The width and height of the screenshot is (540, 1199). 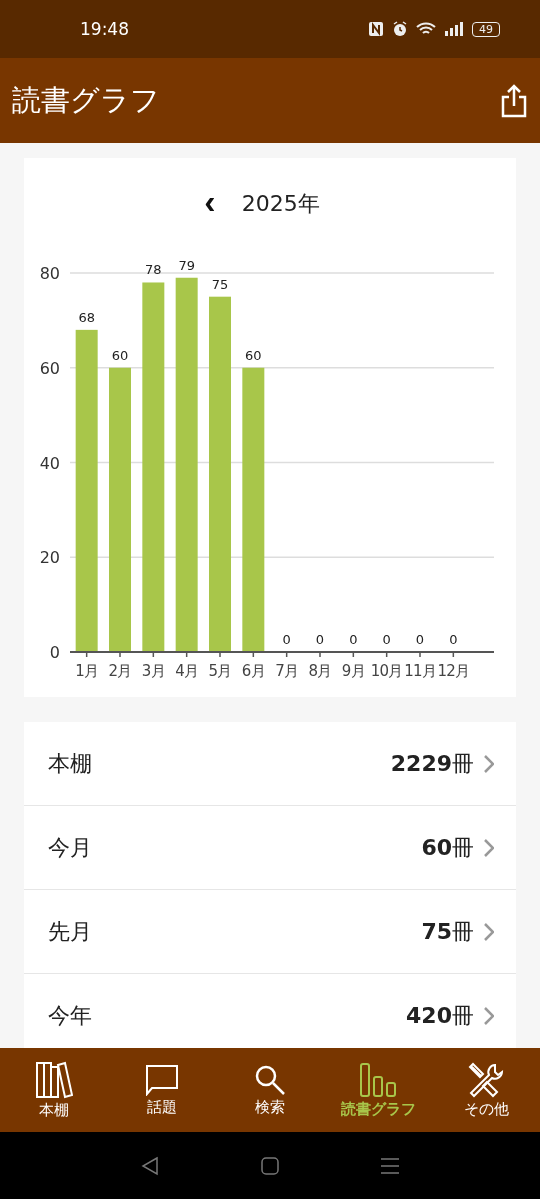 What do you see at coordinates (420, 671) in the screenshot?
I see `axis-label: 11月` at bounding box center [420, 671].